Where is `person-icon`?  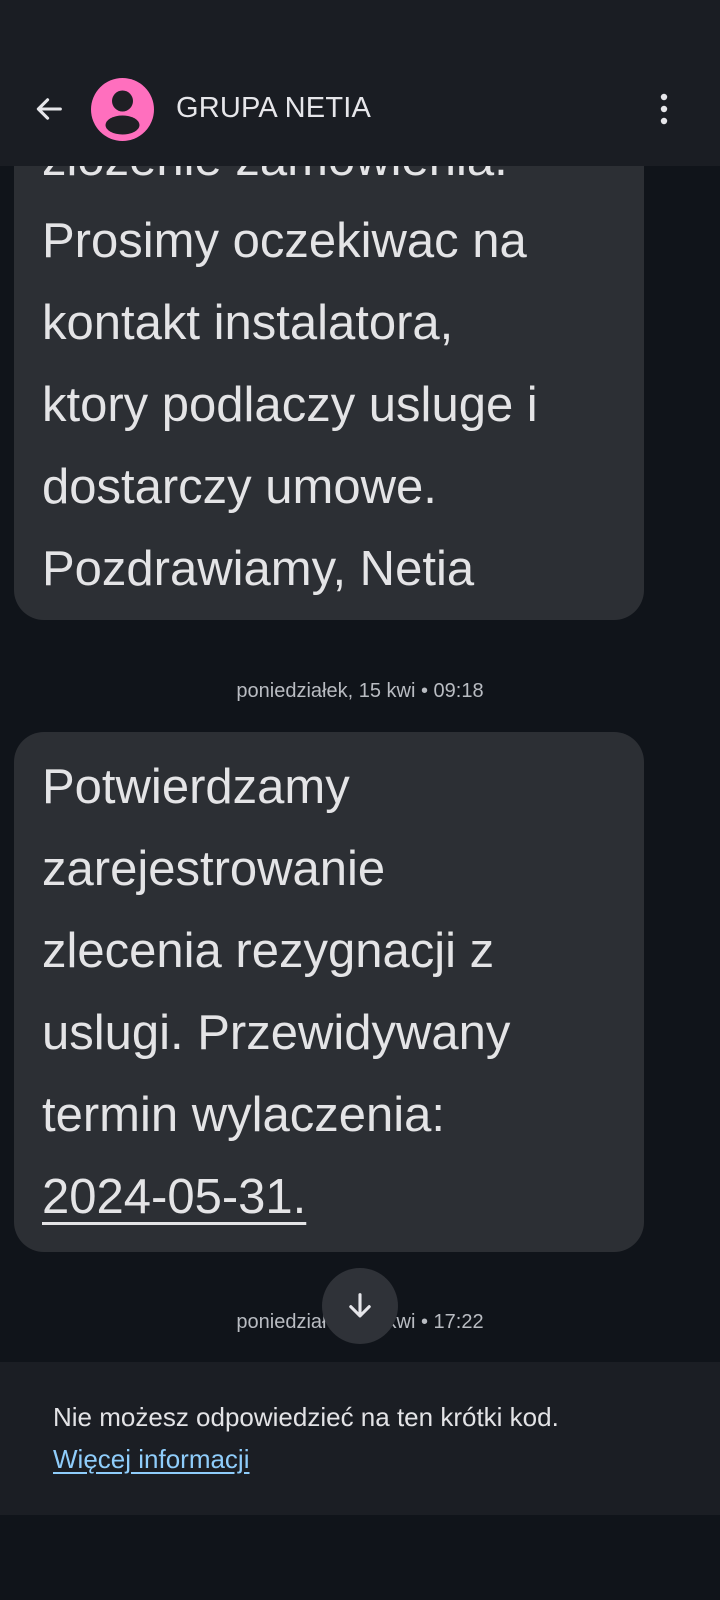 person-icon is located at coordinates (122, 112).